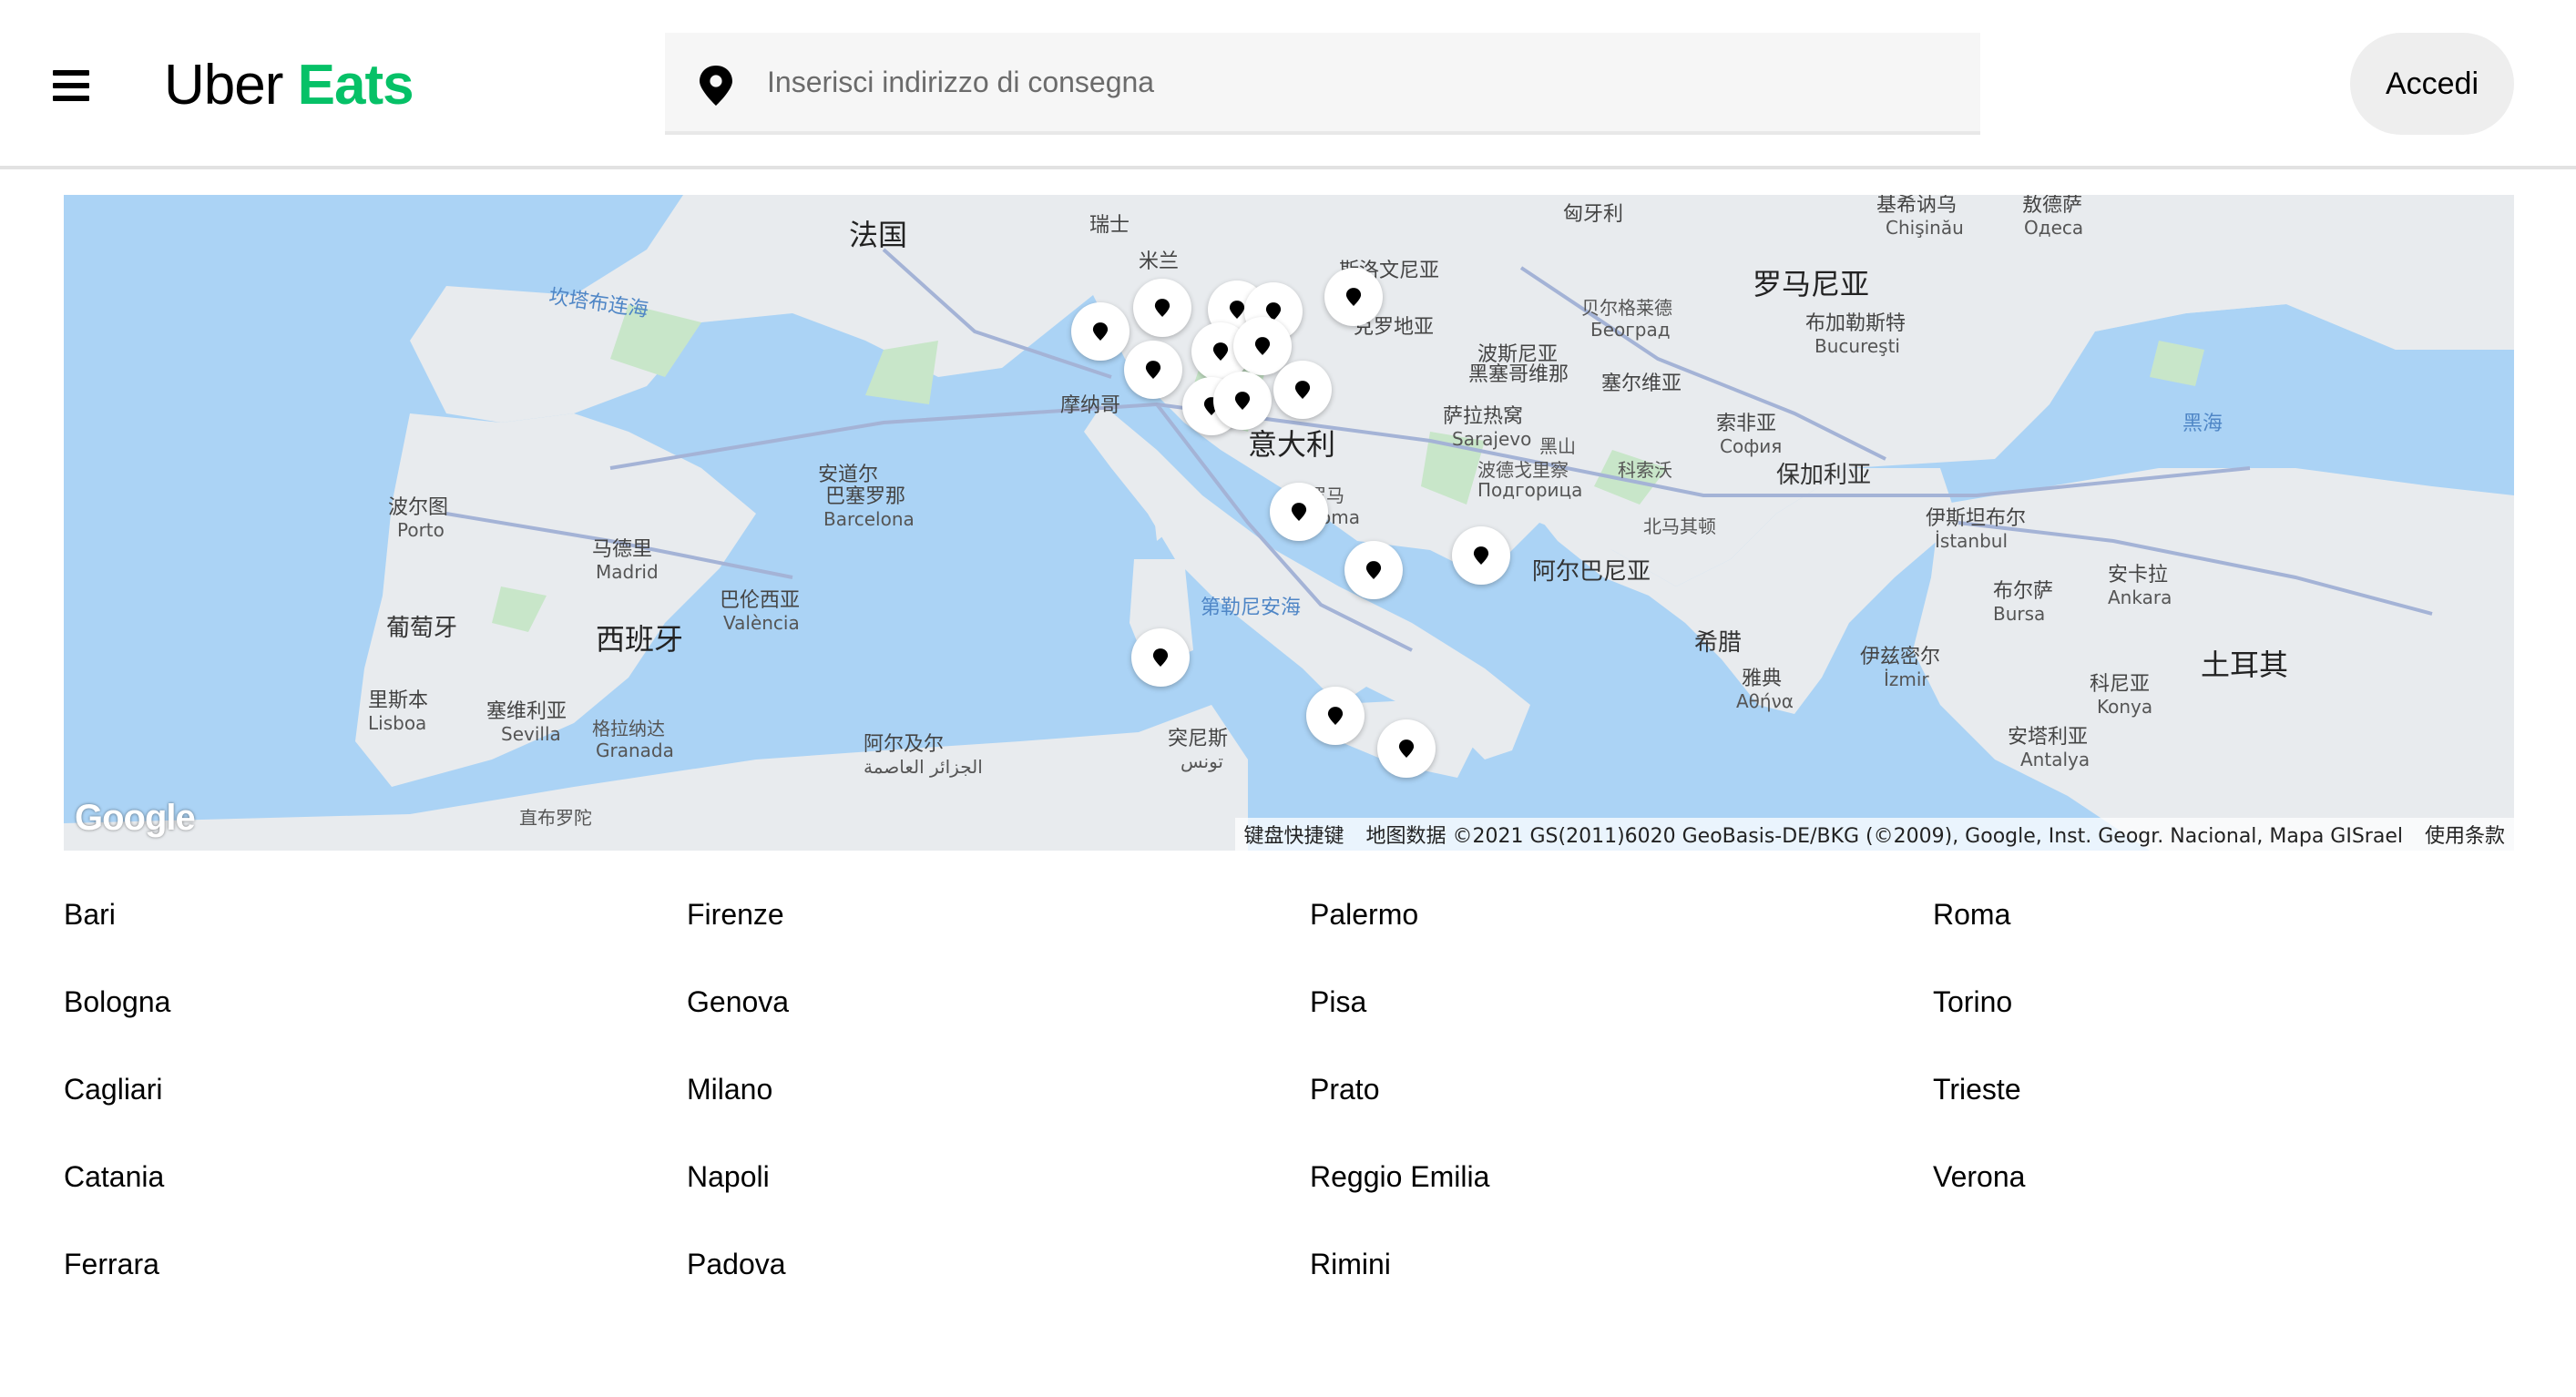 This screenshot has height=1397, width=2576. I want to click on uber-eats-logo: Uber Eats, so click(289, 85).